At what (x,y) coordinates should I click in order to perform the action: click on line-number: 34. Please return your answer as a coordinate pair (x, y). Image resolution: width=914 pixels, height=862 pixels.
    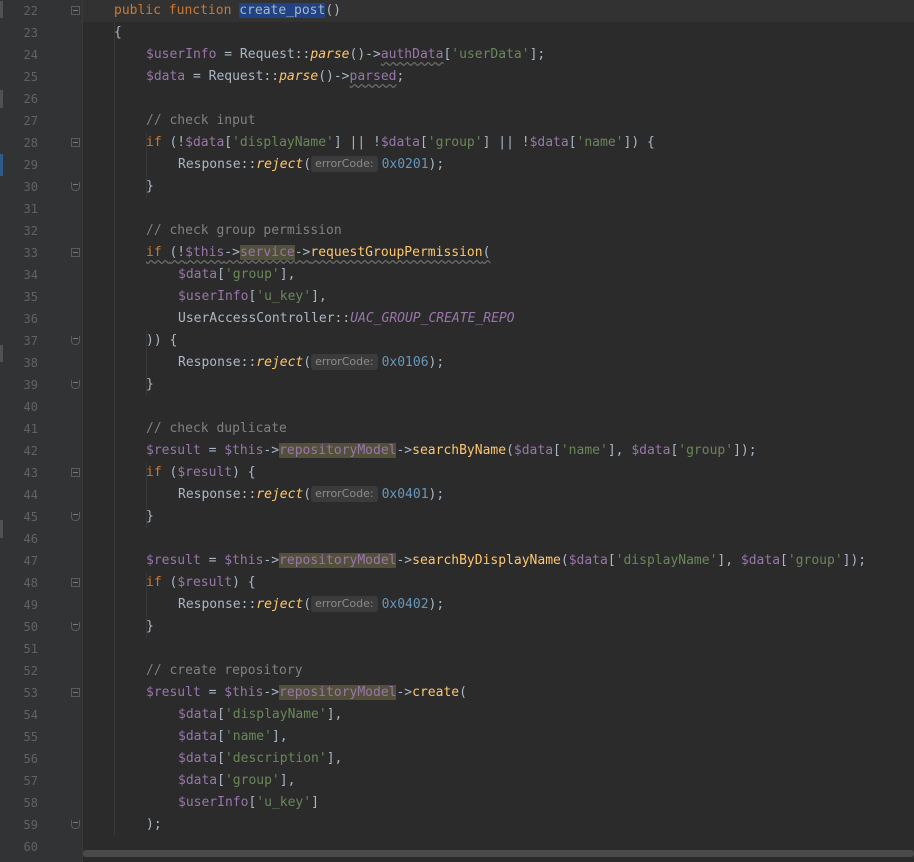
    Looking at the image, I should click on (30, 275).